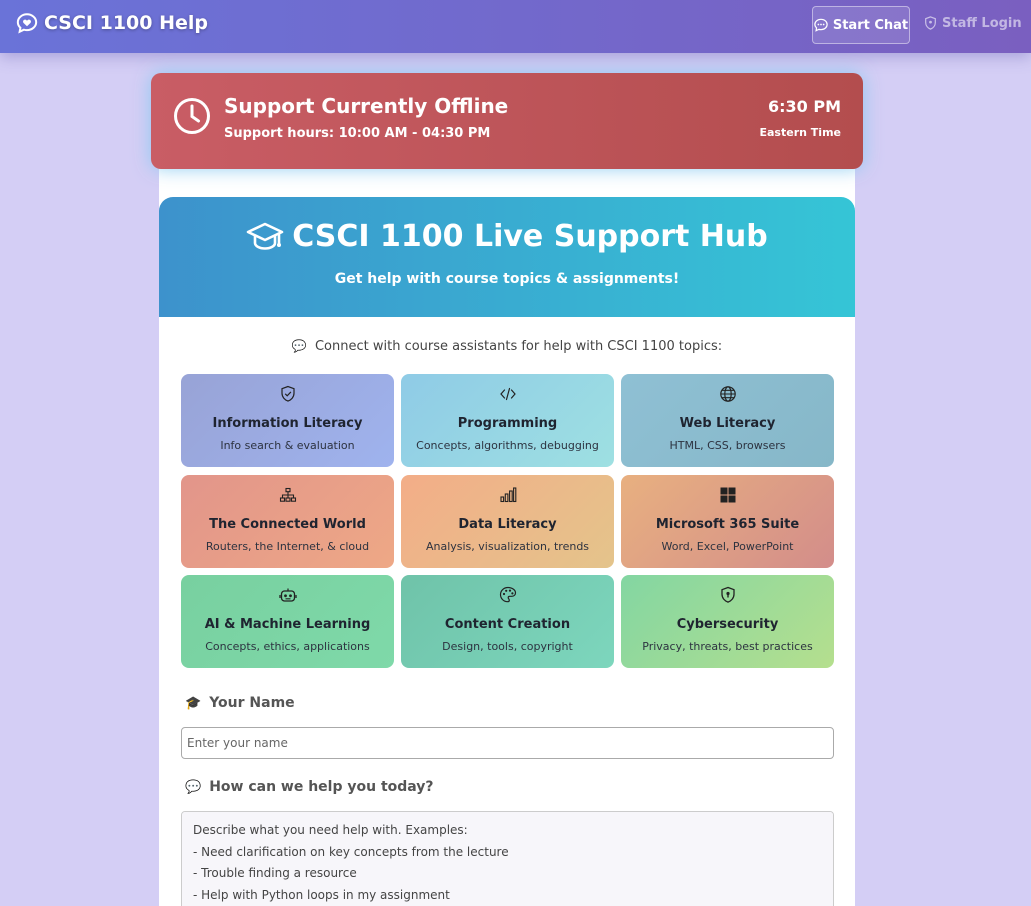 The width and height of the screenshot is (1031, 906). What do you see at coordinates (727, 495) in the screenshot?
I see `windows-icon` at bounding box center [727, 495].